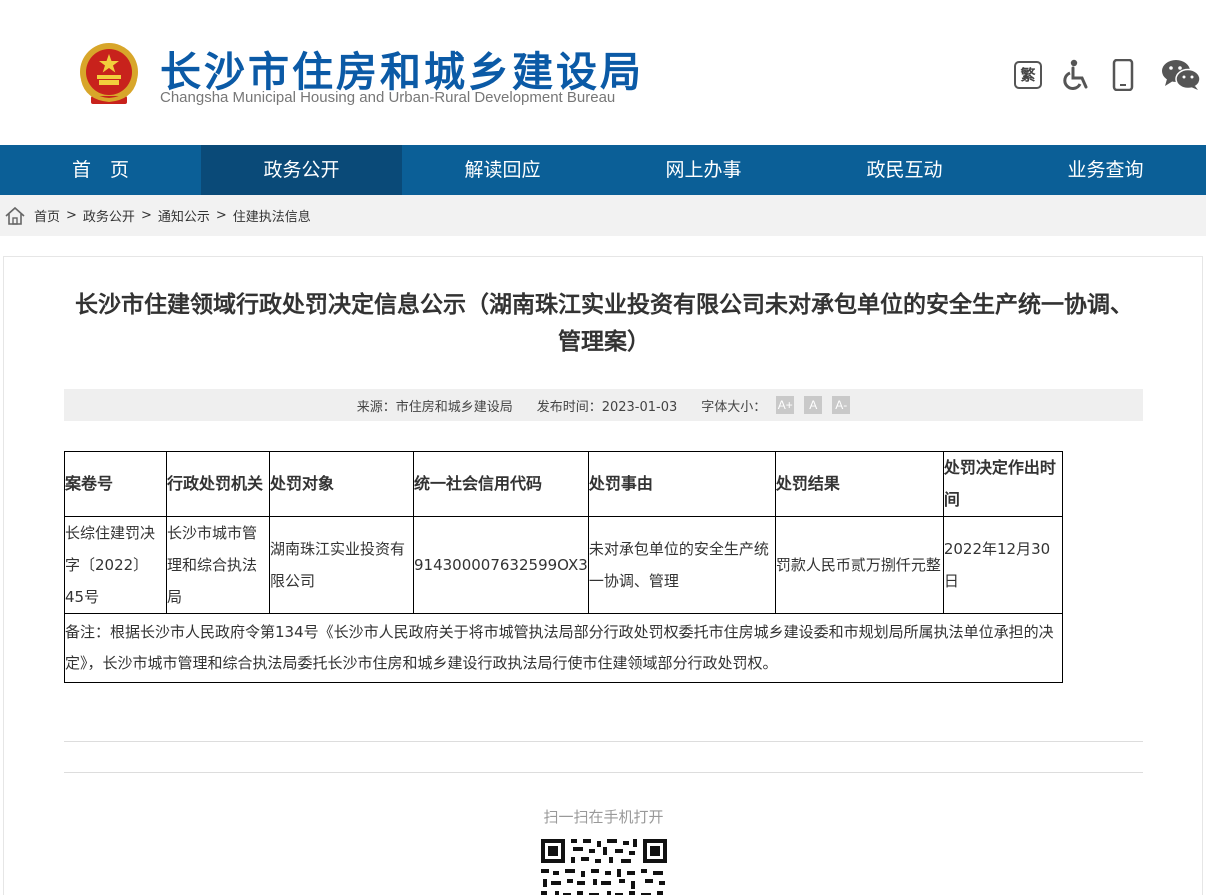  What do you see at coordinates (218, 565) in the screenshot?
I see `table-cell: 长沙市城市管理和综合执法局` at bounding box center [218, 565].